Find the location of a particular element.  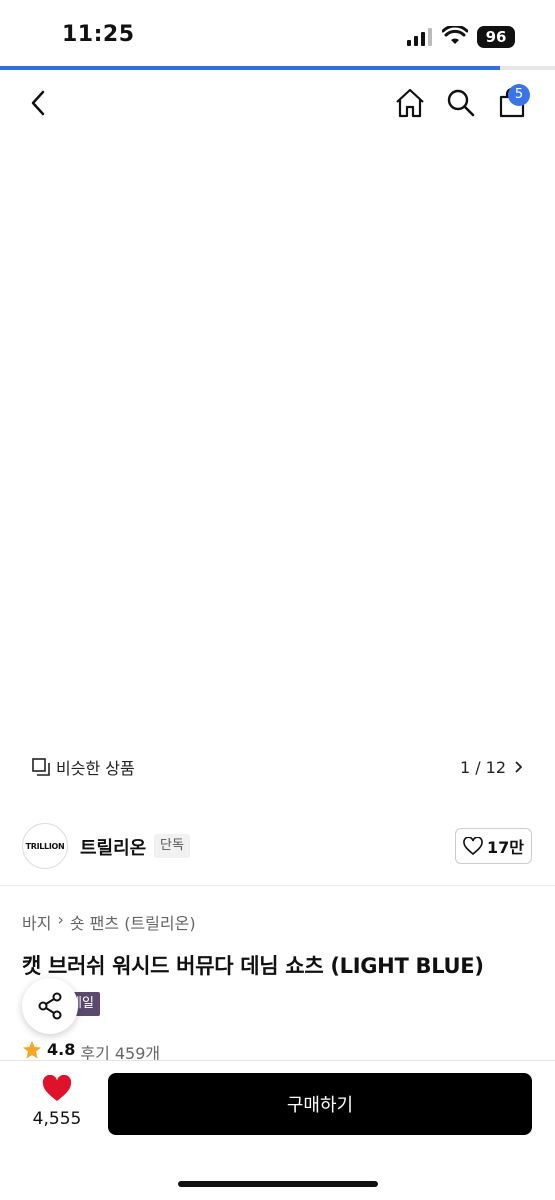

breadcrumb-item: 숏 팬츠 (트릴리온) is located at coordinates (133, 922).